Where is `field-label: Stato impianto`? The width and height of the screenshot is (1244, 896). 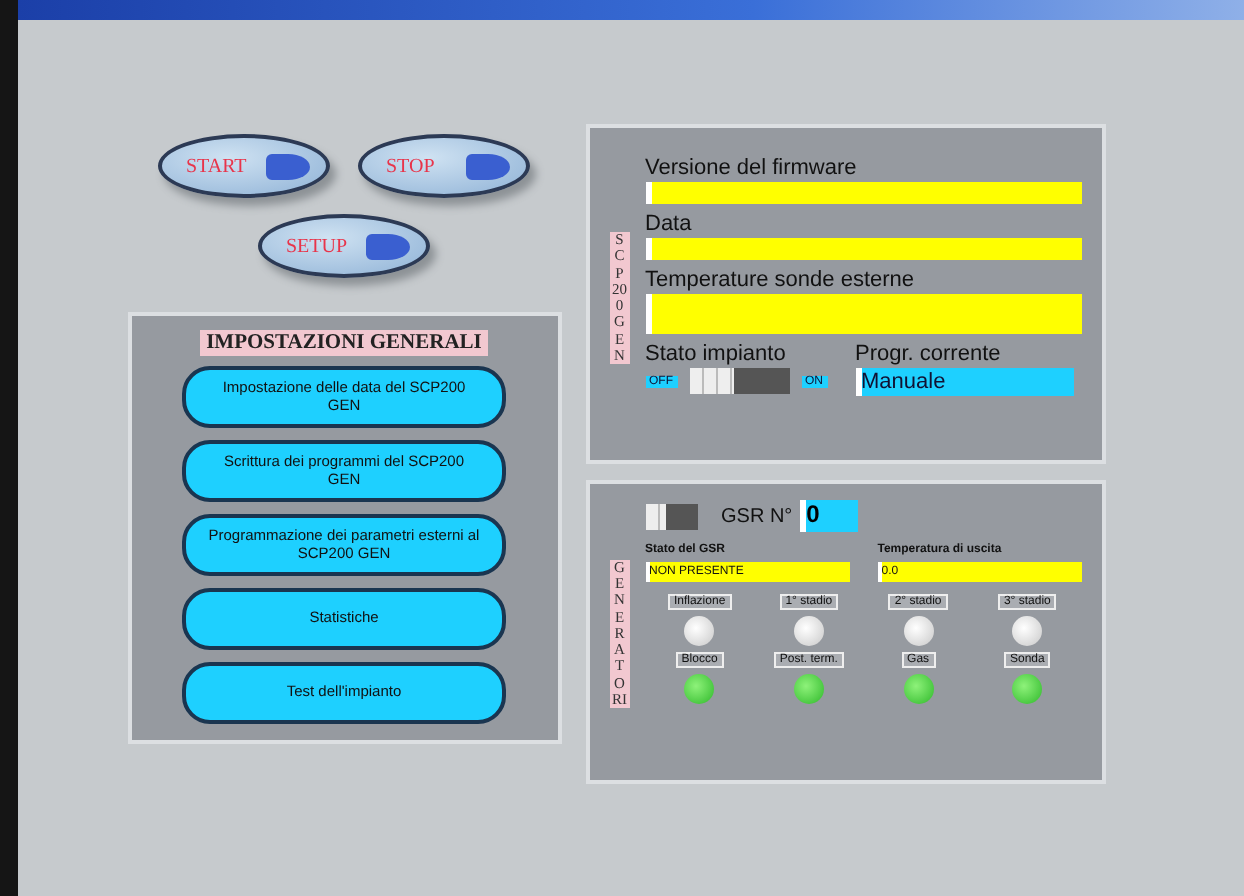
field-label: Stato impianto is located at coordinates (716, 354).